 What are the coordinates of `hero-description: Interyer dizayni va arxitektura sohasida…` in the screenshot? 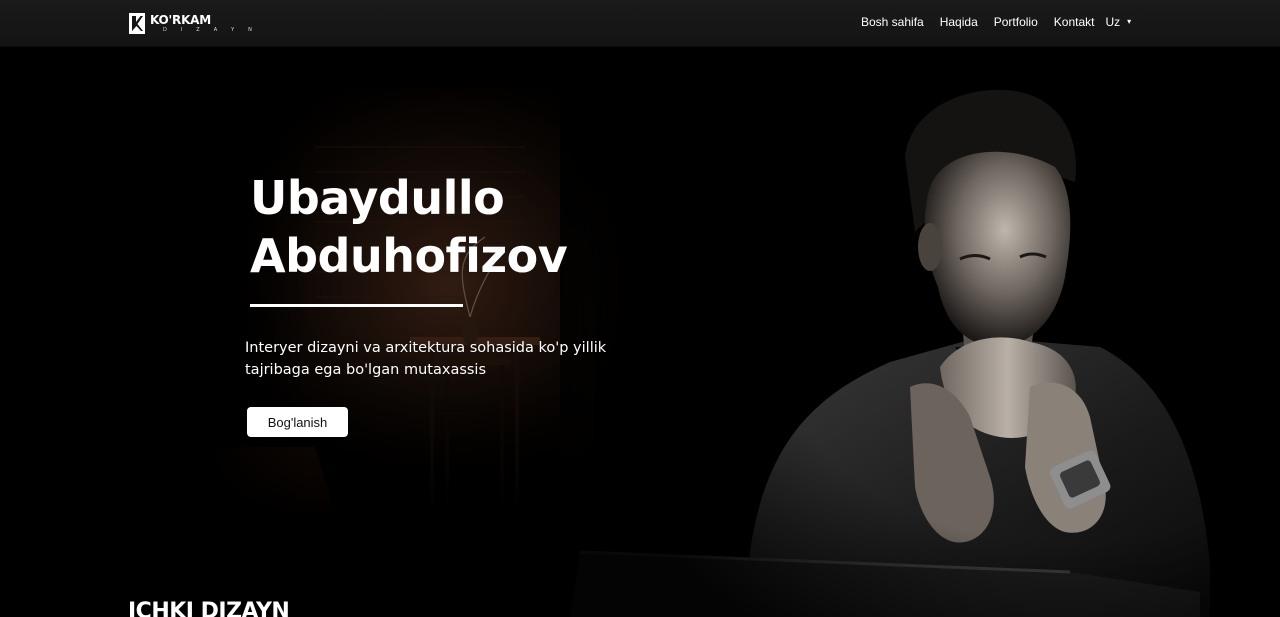 It's located at (426, 359).